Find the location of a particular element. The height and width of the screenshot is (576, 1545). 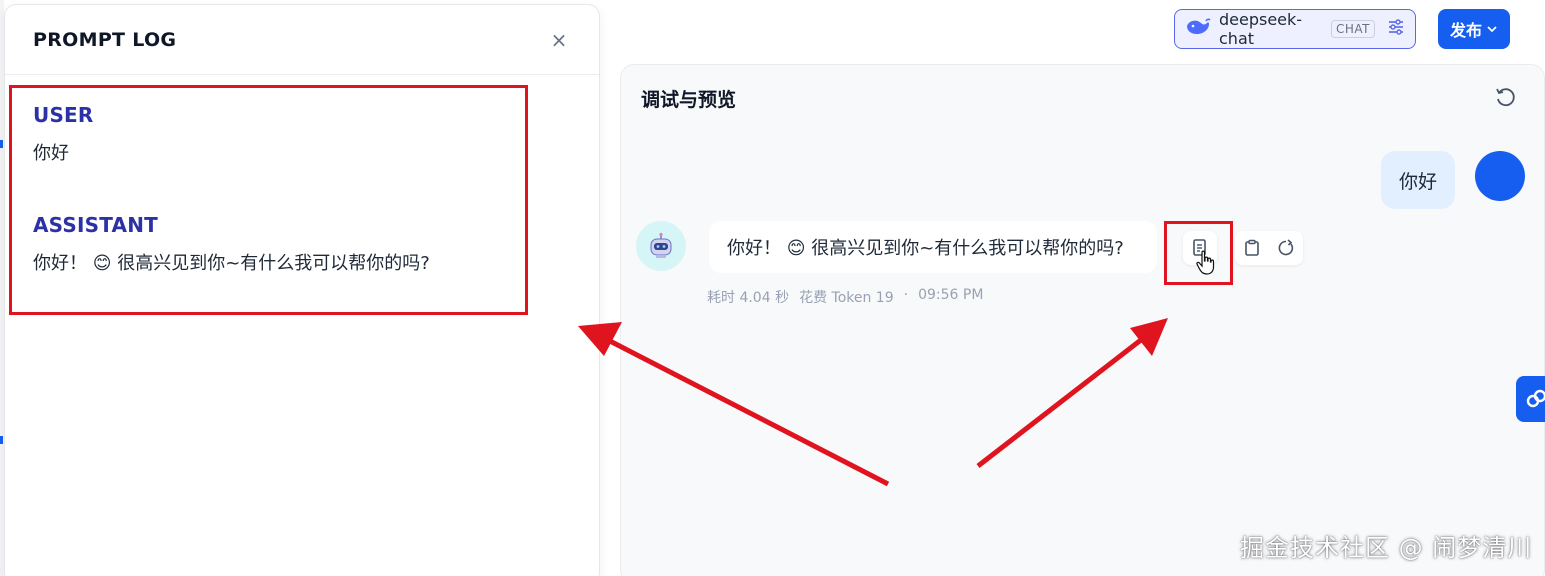

publish-button: 发布 is located at coordinates (1474, 29).